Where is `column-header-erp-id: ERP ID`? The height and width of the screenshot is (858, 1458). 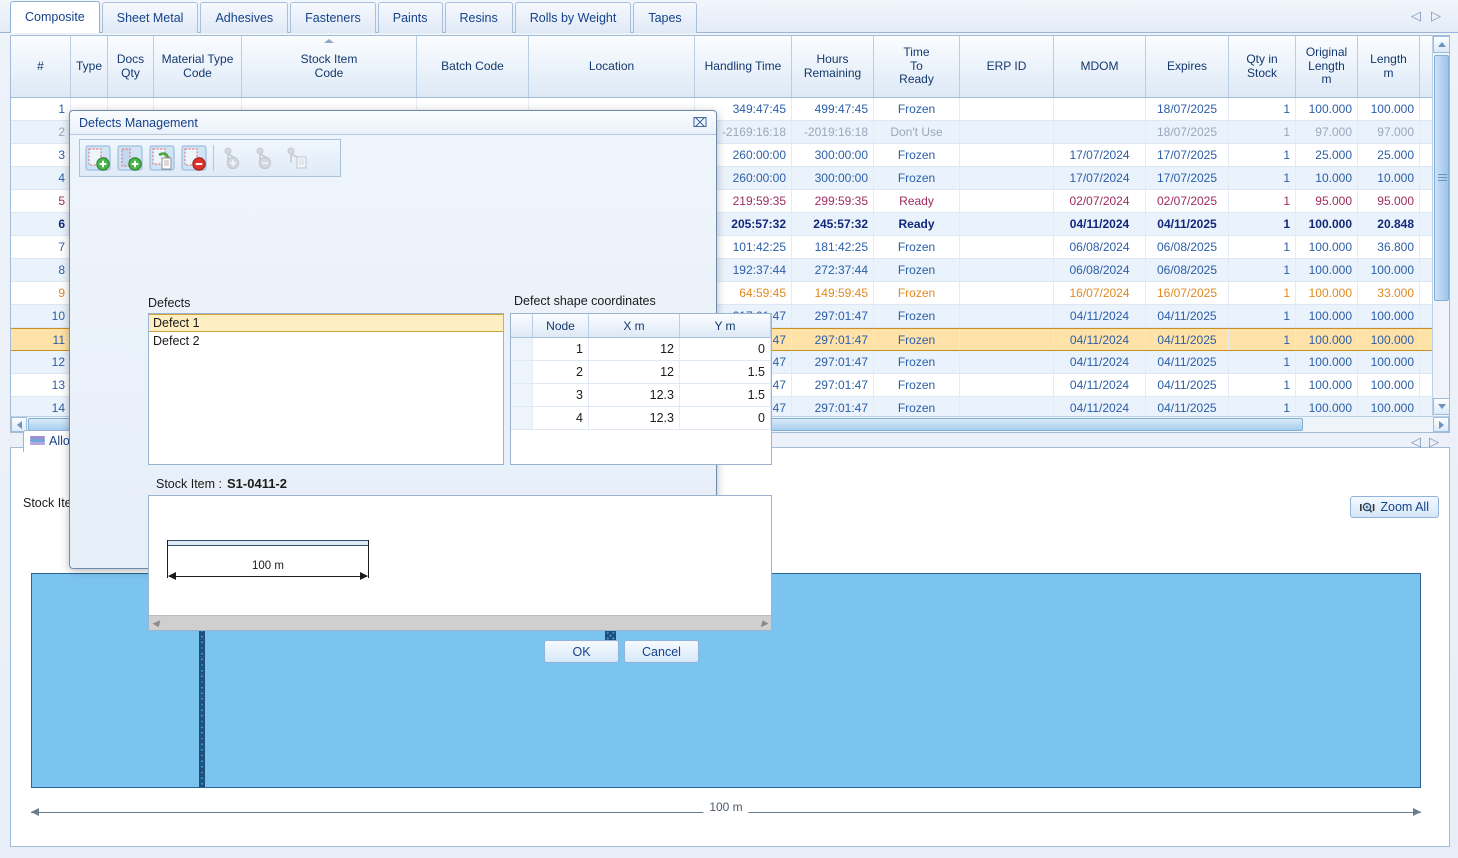
column-header-erp-id: ERP ID is located at coordinates (1007, 66).